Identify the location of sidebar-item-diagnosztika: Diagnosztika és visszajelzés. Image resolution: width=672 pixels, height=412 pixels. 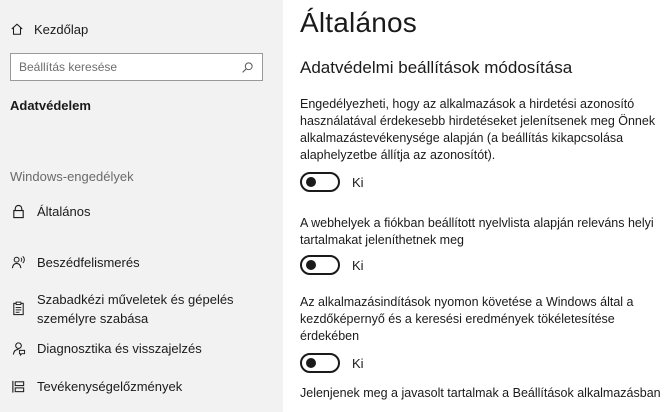
(141, 348).